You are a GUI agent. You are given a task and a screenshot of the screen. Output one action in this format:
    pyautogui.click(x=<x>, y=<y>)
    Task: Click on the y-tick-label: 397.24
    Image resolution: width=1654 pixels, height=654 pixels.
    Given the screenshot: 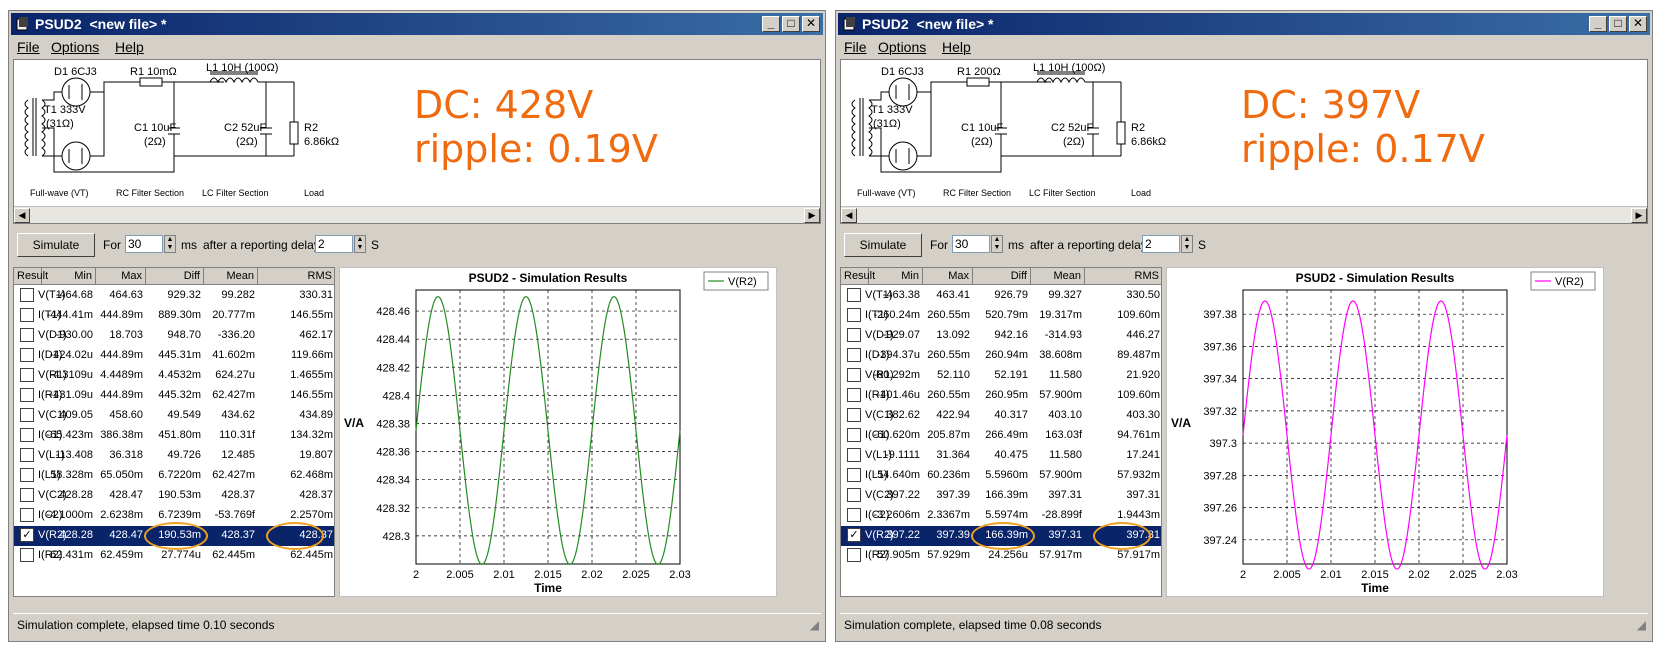 What is the action you would take?
    pyautogui.click(x=1220, y=541)
    